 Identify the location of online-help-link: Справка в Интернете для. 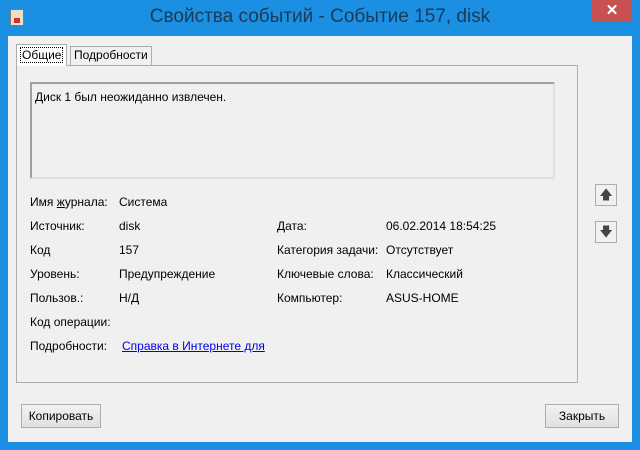
(193, 346).